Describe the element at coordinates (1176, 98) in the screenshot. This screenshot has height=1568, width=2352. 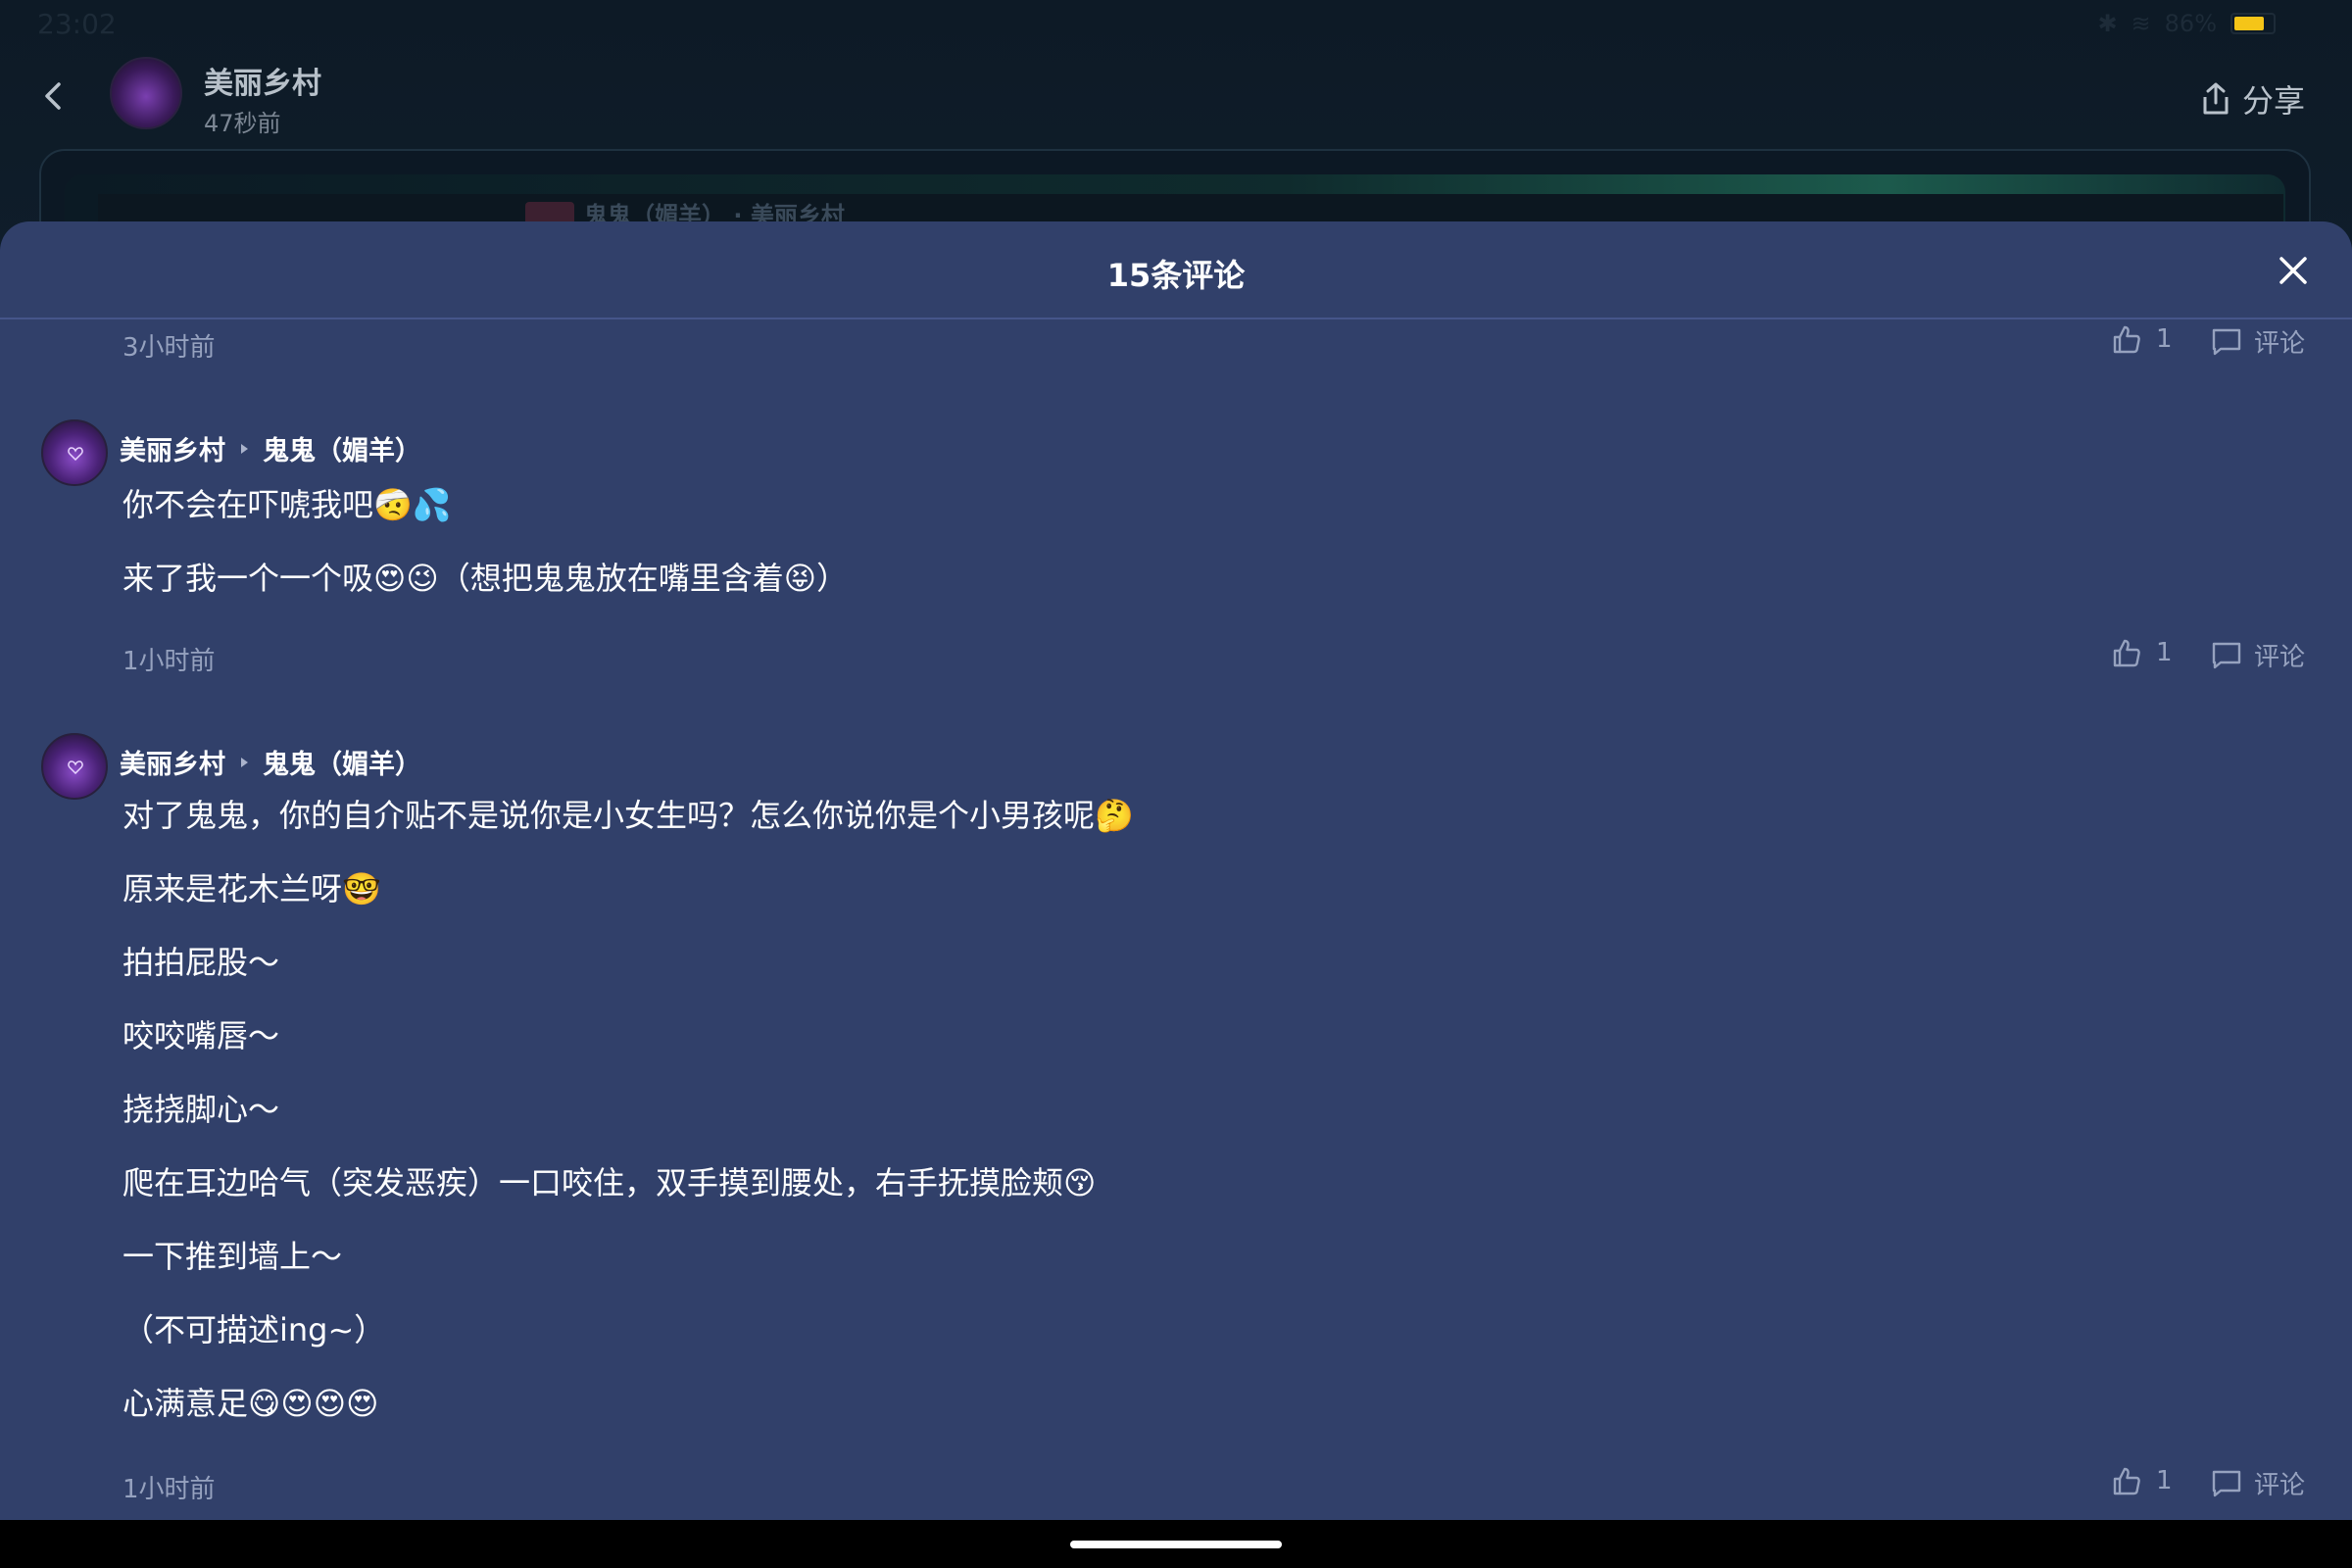
I see `post-header: 美丽乡村 47秒前 分享` at that location.